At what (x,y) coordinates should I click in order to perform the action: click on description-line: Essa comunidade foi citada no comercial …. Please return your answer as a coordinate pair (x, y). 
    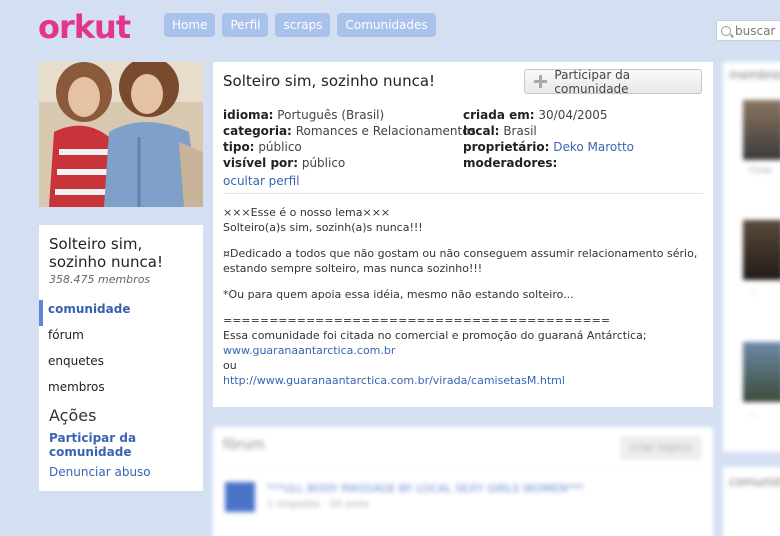
    Looking at the image, I should click on (435, 335).